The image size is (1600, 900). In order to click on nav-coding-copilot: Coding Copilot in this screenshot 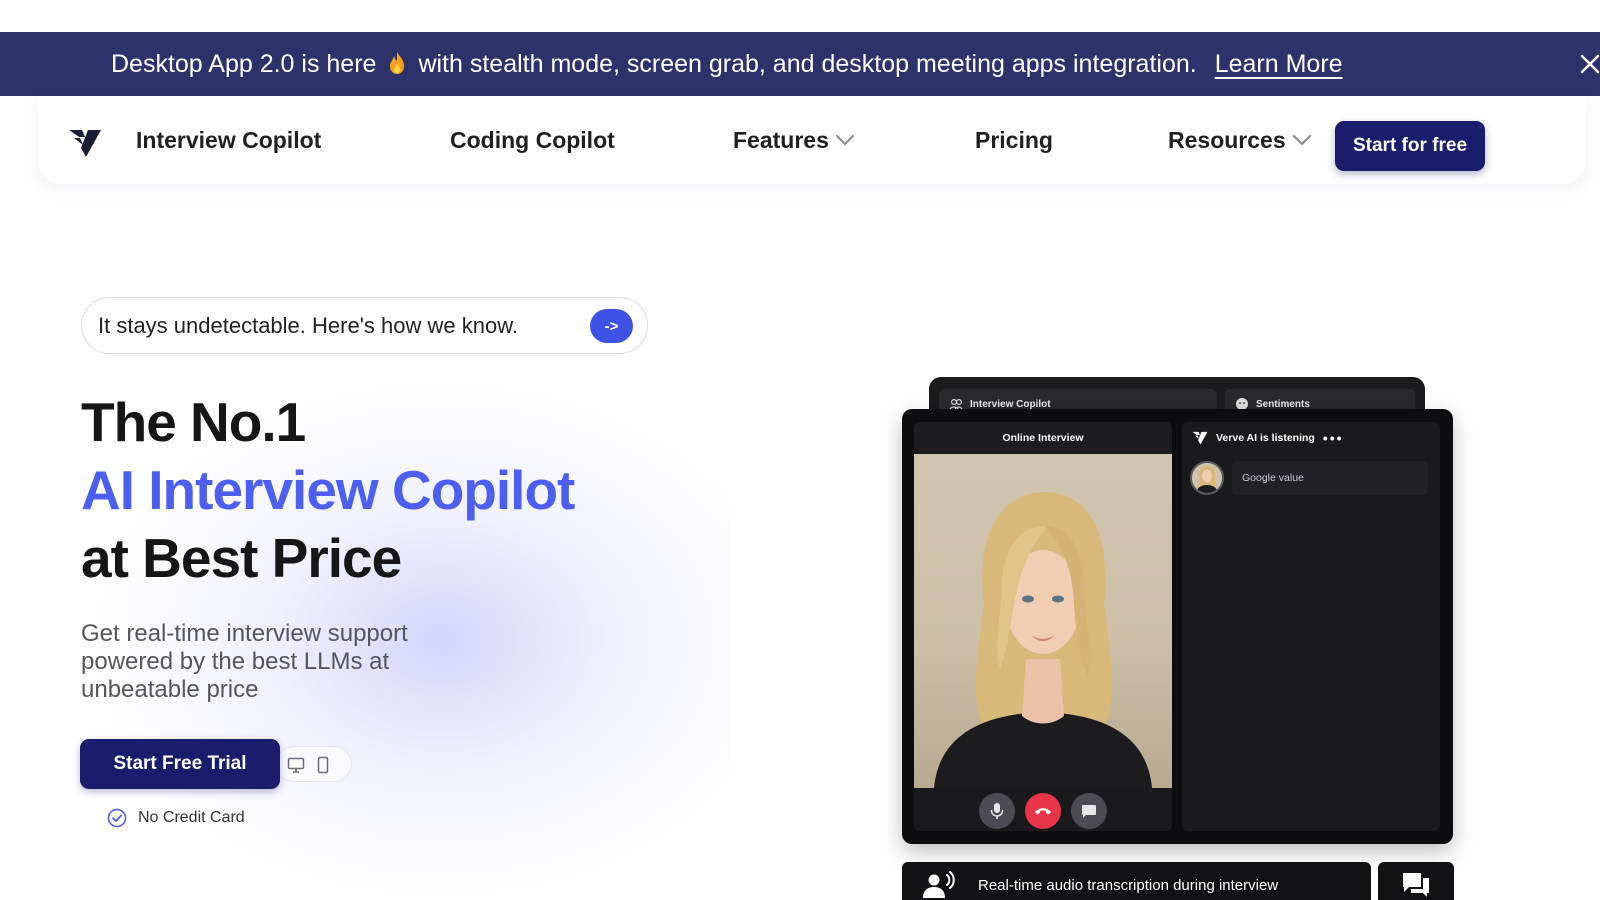, I will do `click(532, 140)`.